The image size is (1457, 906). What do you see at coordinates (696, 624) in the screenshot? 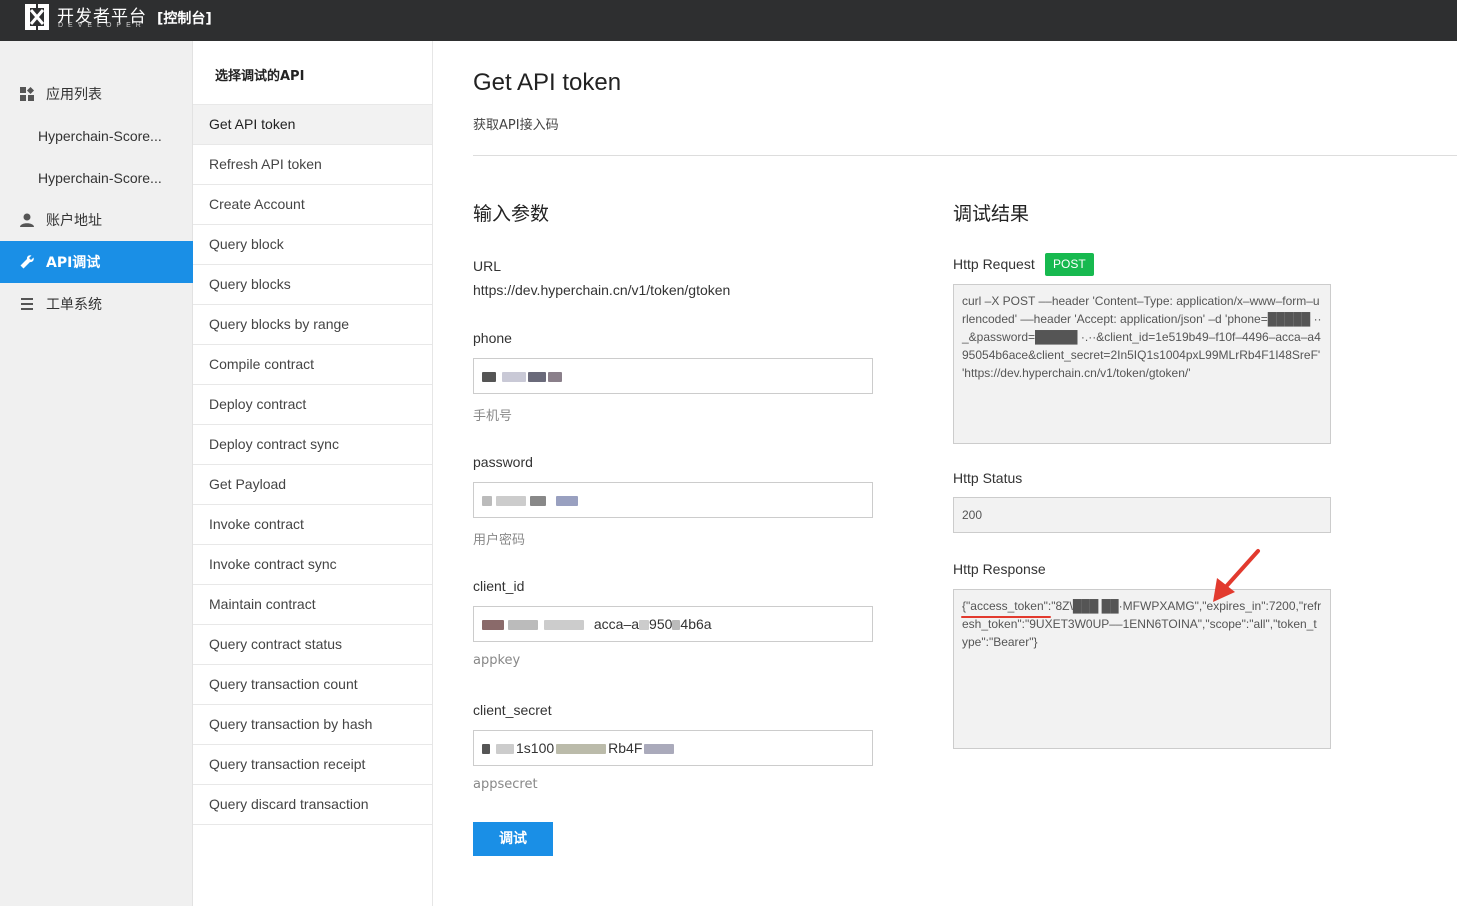
I see `client-id-visible-part-3: 4b6a` at bounding box center [696, 624].